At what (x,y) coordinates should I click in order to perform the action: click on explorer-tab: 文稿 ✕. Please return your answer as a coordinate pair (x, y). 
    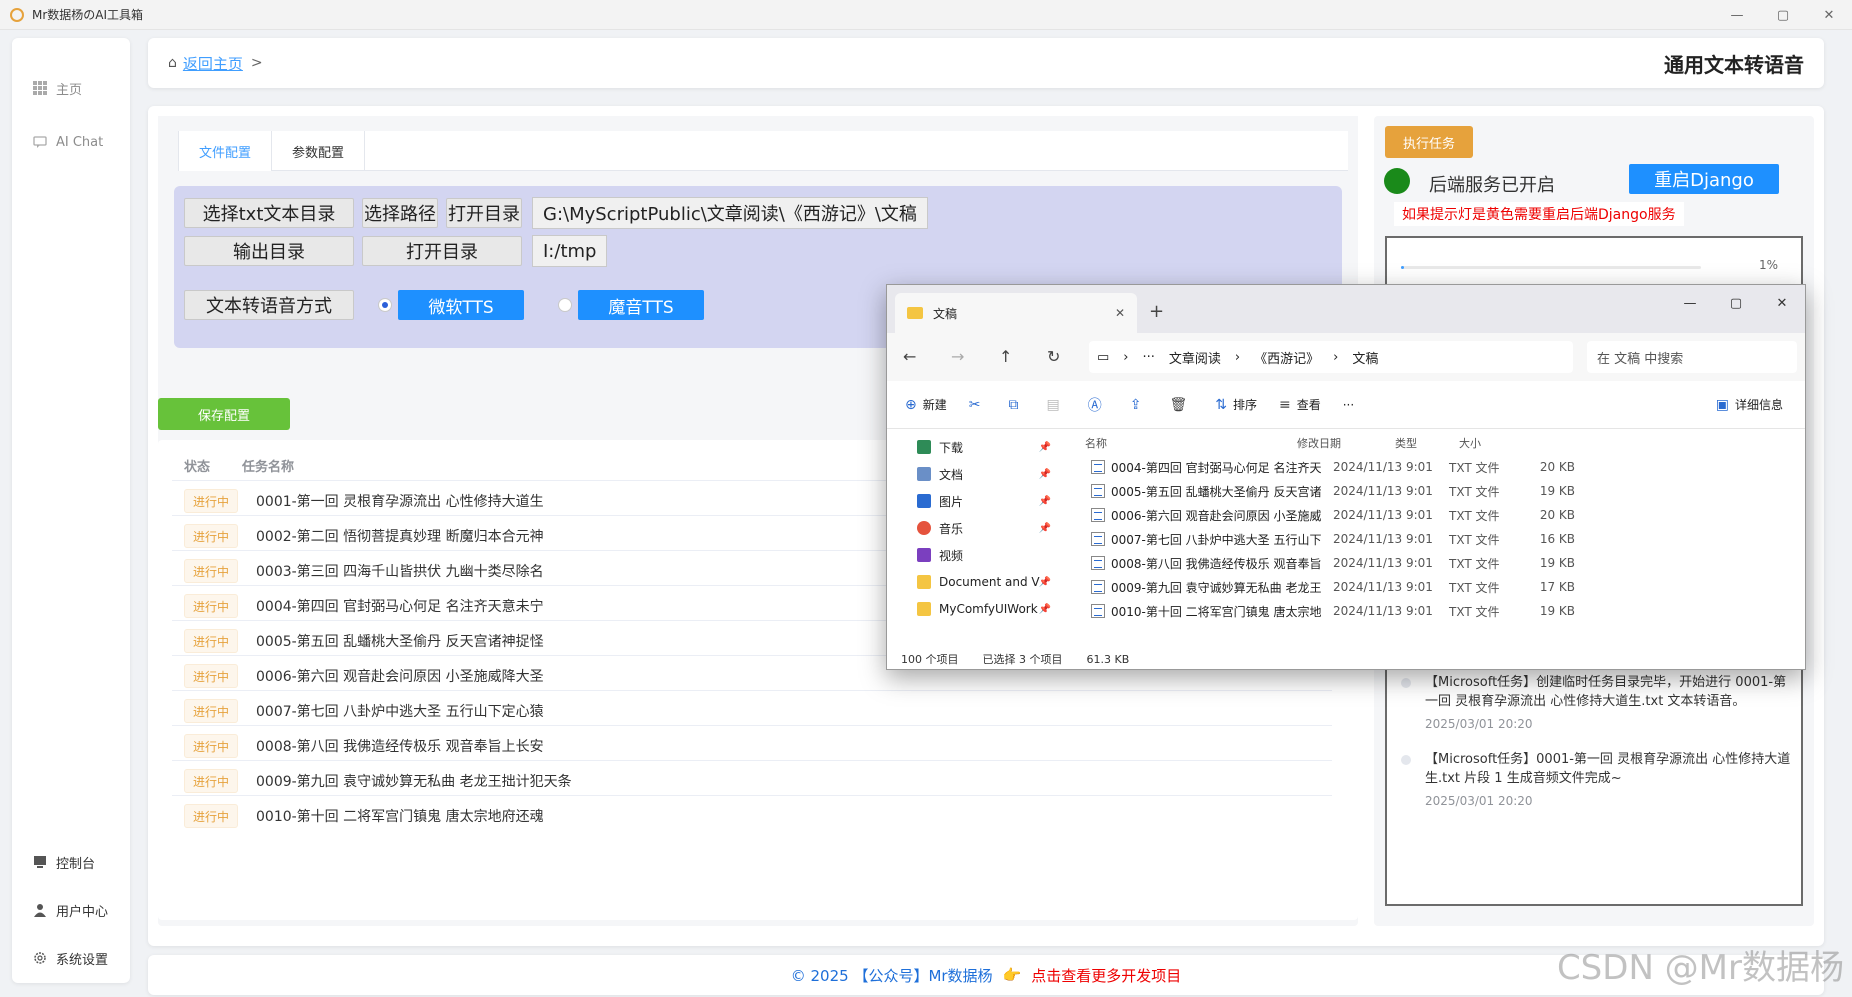
    Looking at the image, I should click on (1016, 313).